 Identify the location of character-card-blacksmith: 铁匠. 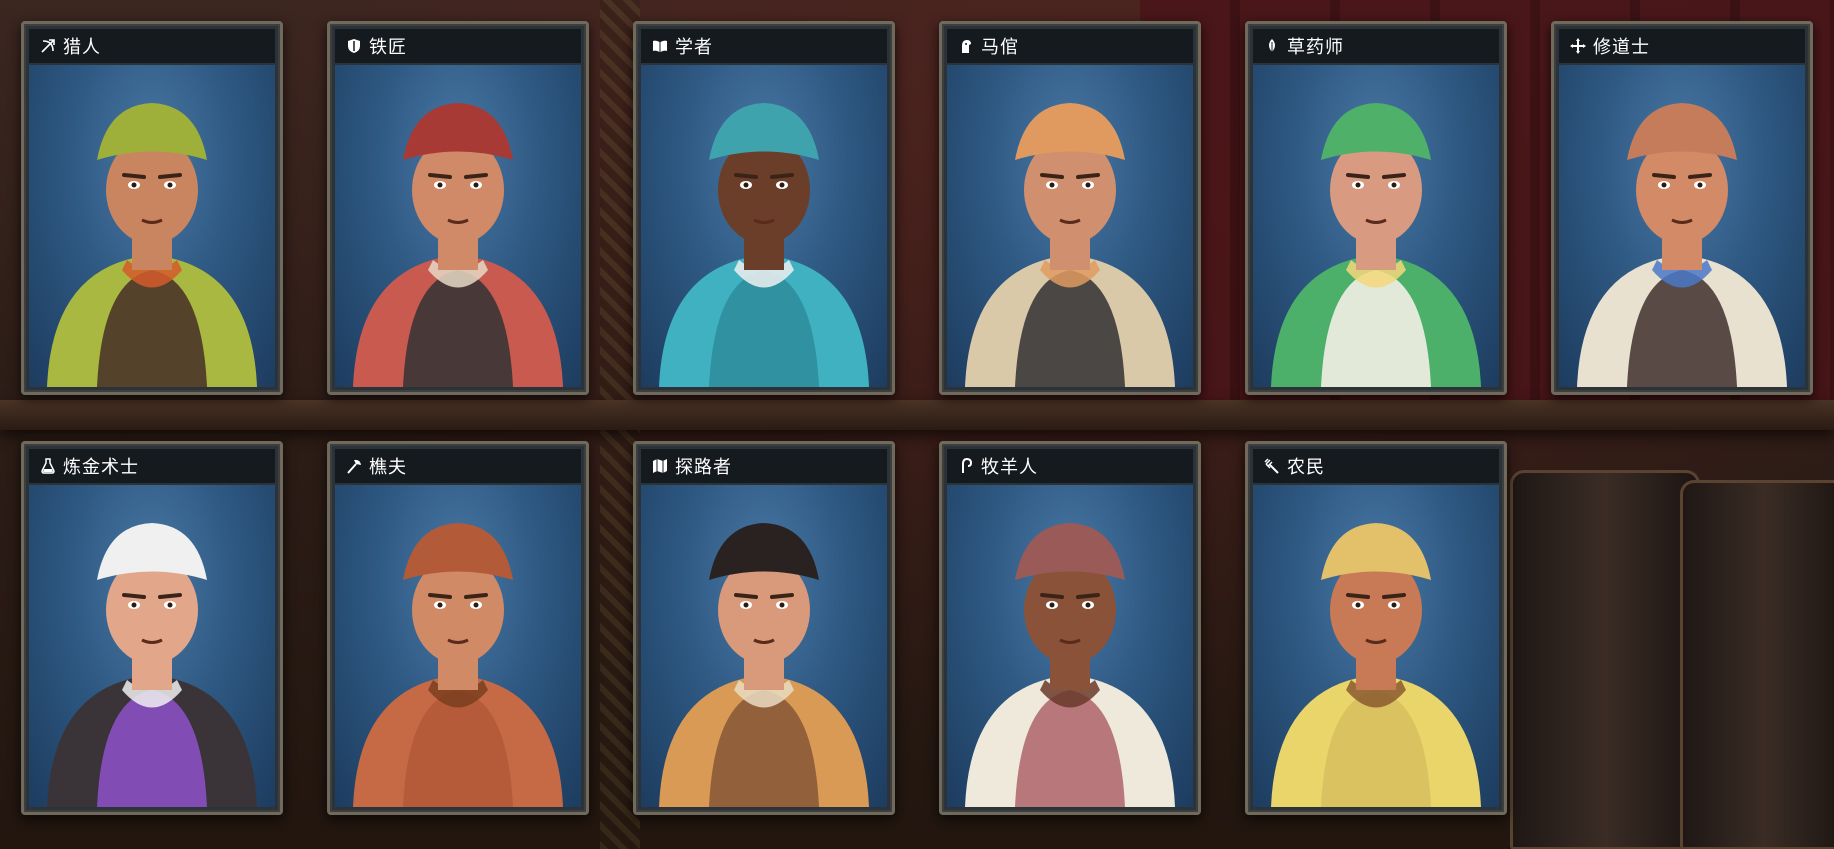
(458, 208).